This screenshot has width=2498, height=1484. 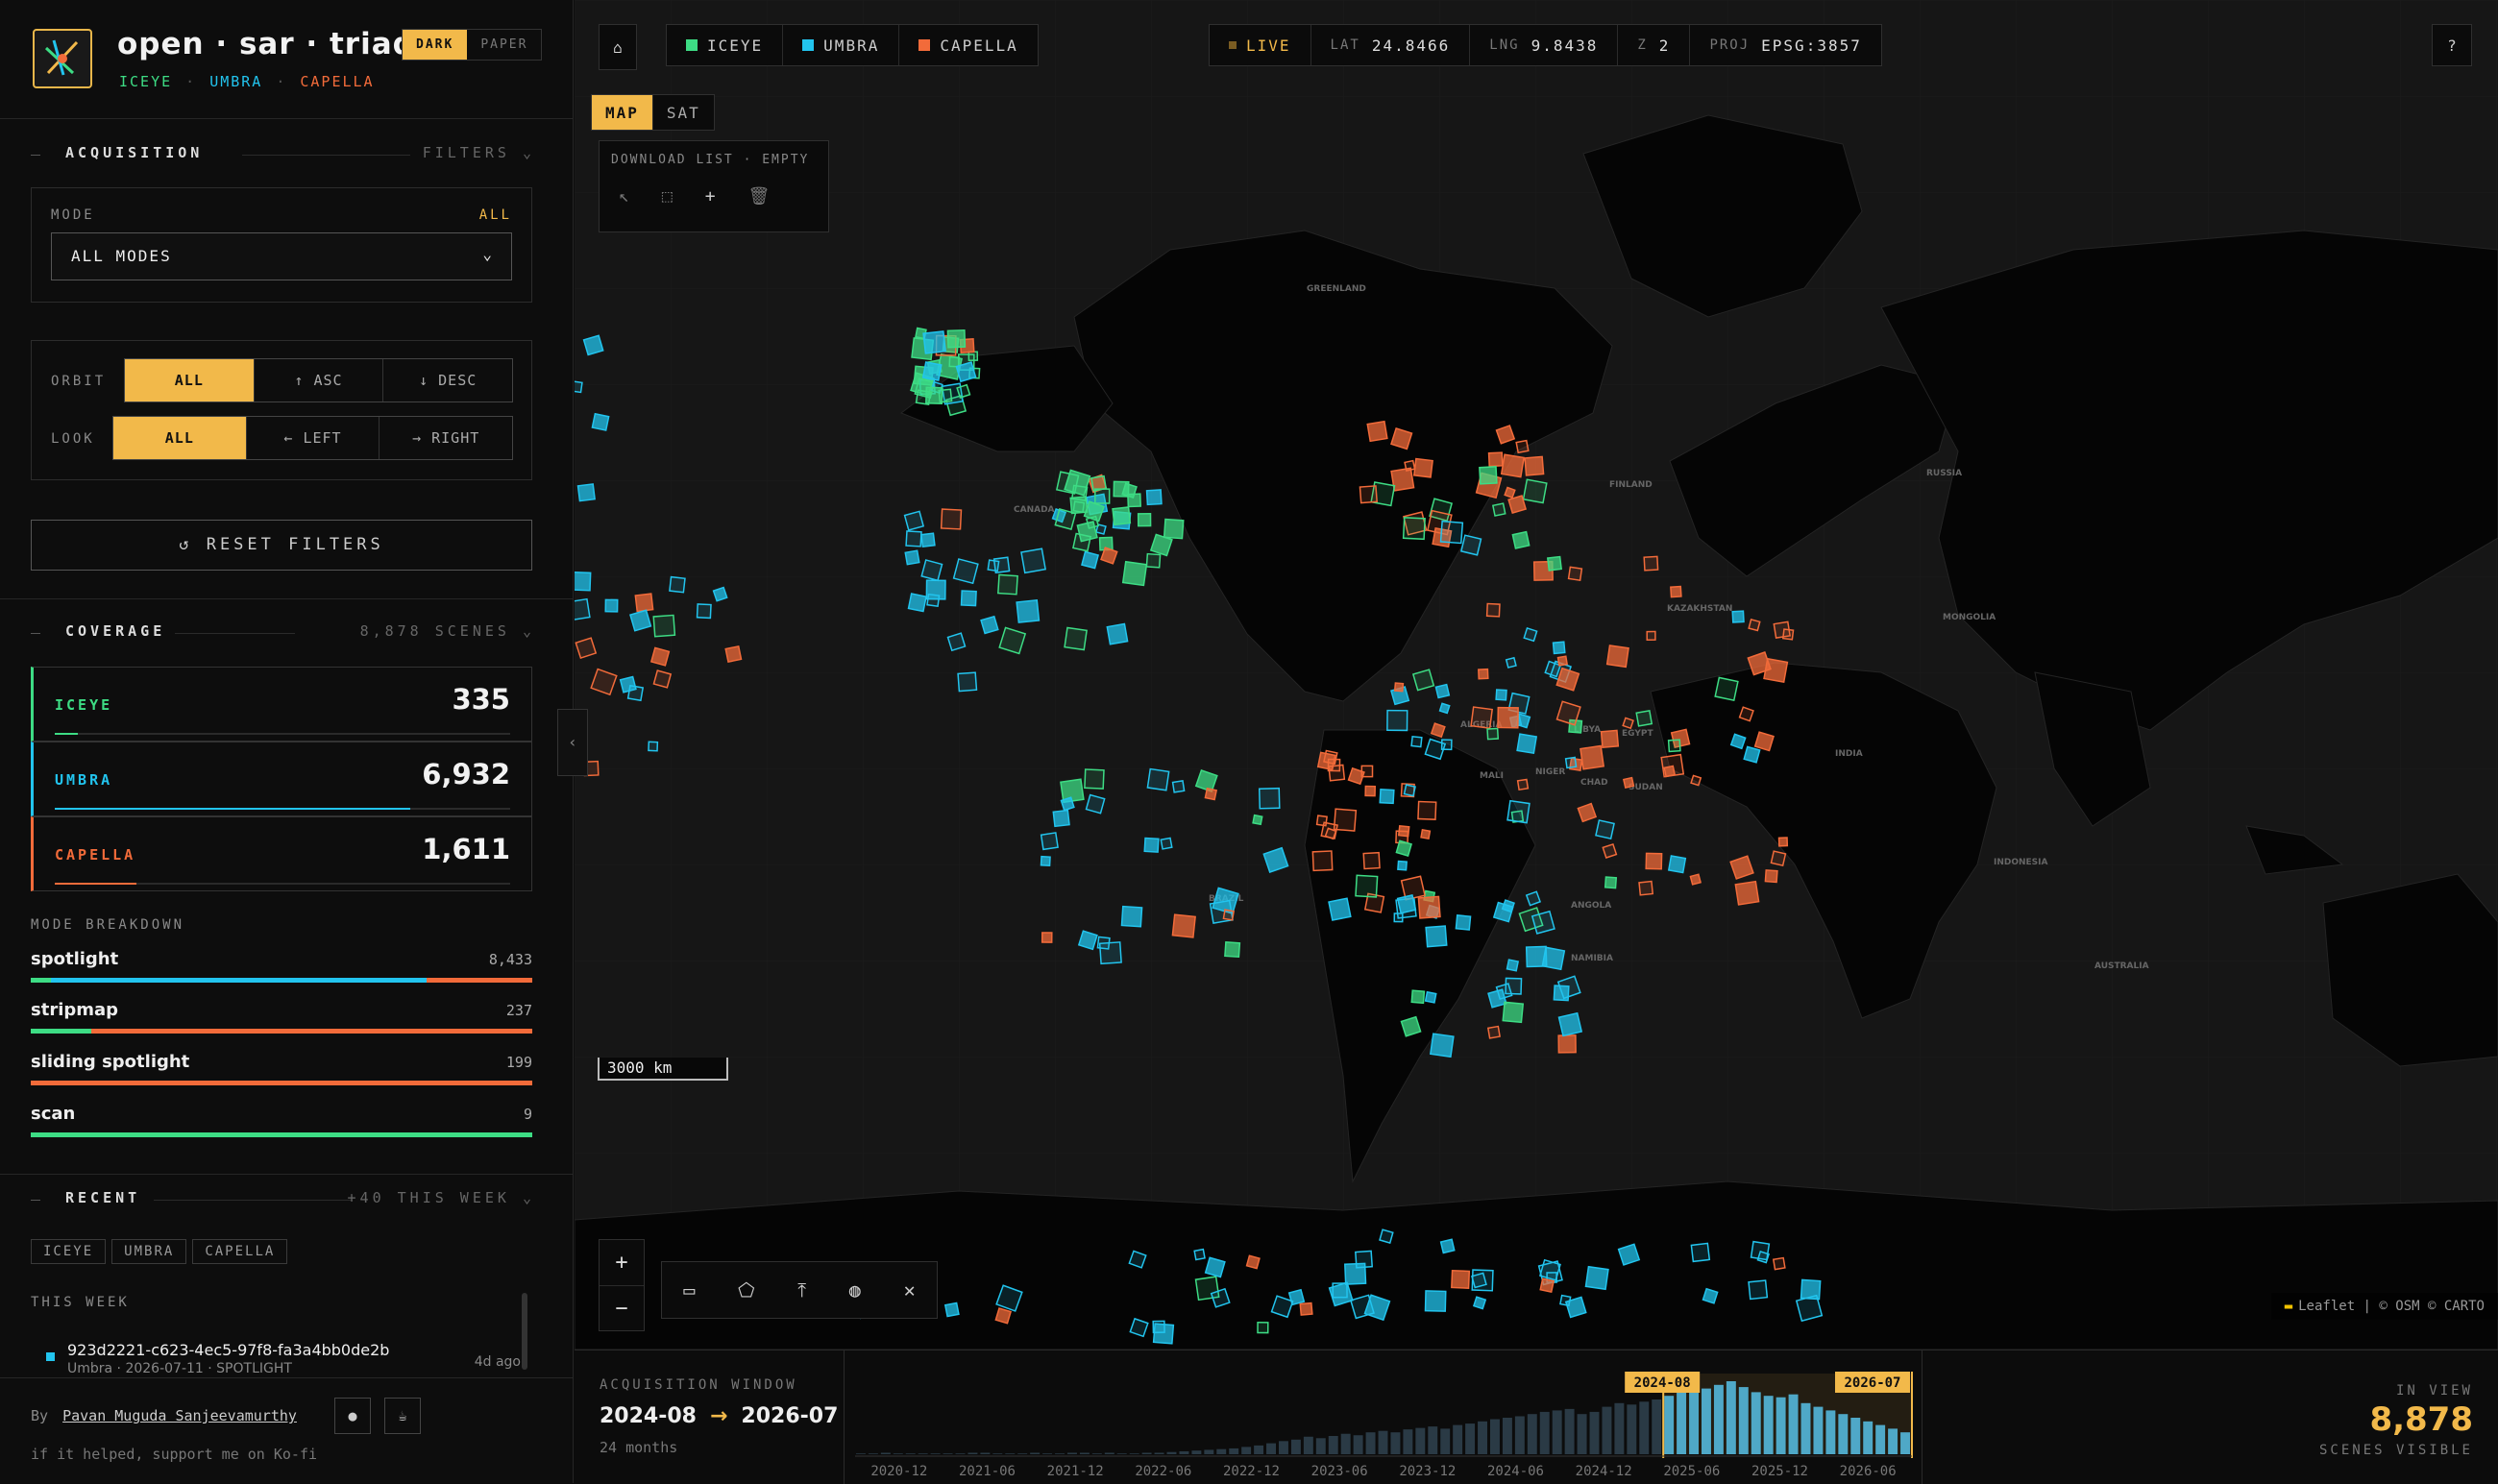 What do you see at coordinates (312, 438) in the screenshot?
I see `look-left-button: ← LEFT` at bounding box center [312, 438].